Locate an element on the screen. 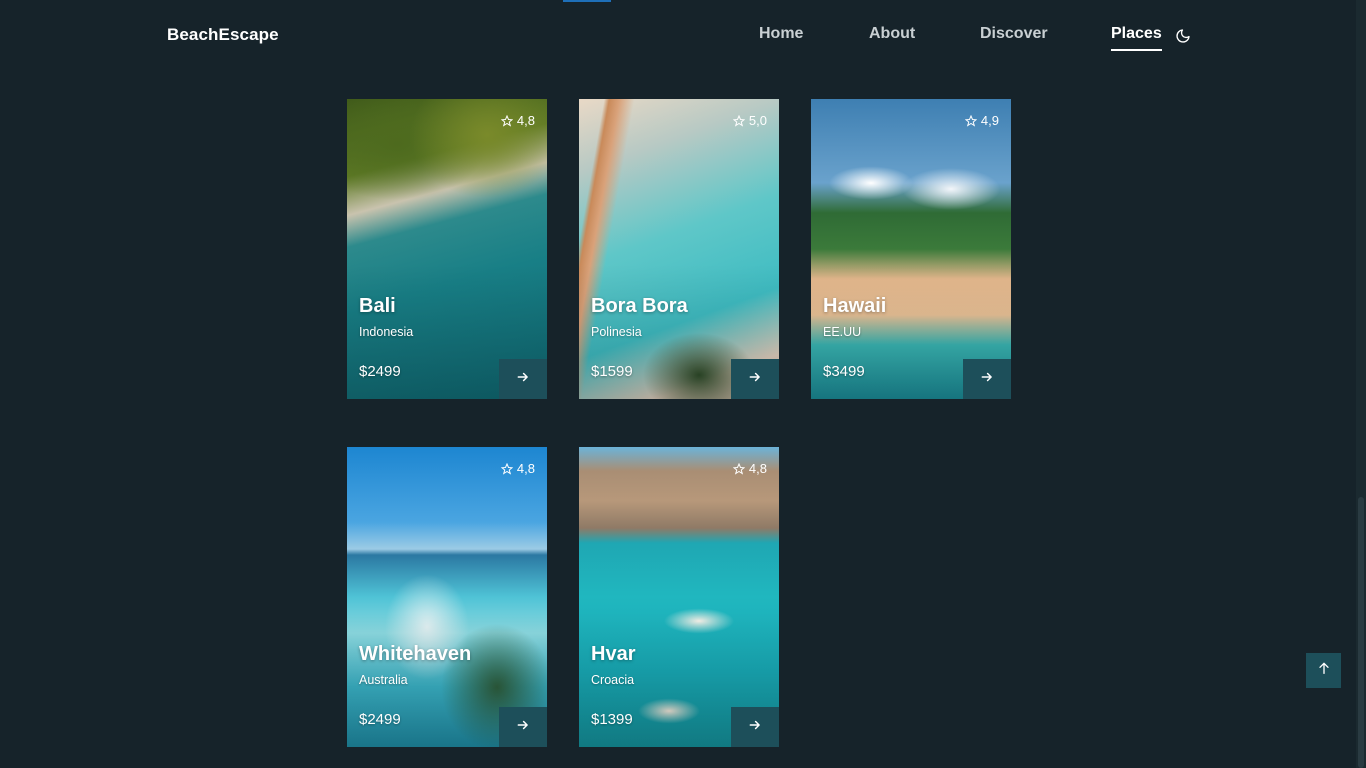  moon-icon is located at coordinates (1183, 36).